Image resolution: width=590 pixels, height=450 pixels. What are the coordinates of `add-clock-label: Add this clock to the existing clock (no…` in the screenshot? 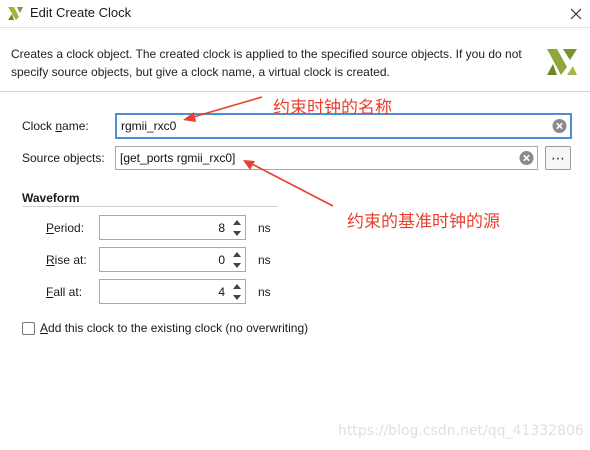 It's located at (174, 328).